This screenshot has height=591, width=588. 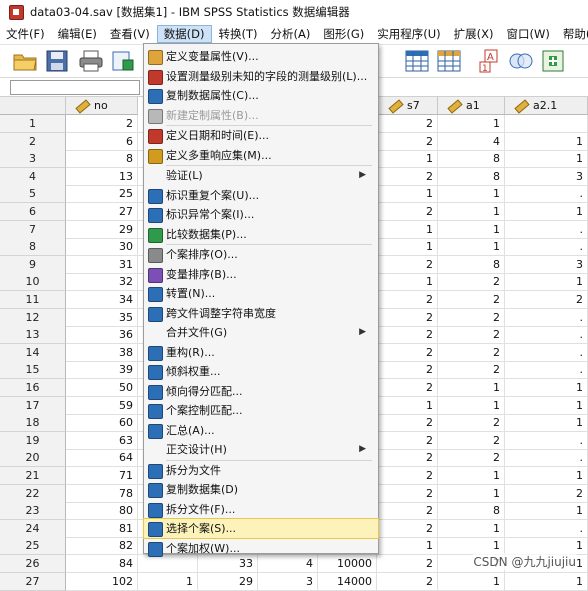 What do you see at coordinates (33, 141) in the screenshot?
I see `row-header: 2` at bounding box center [33, 141].